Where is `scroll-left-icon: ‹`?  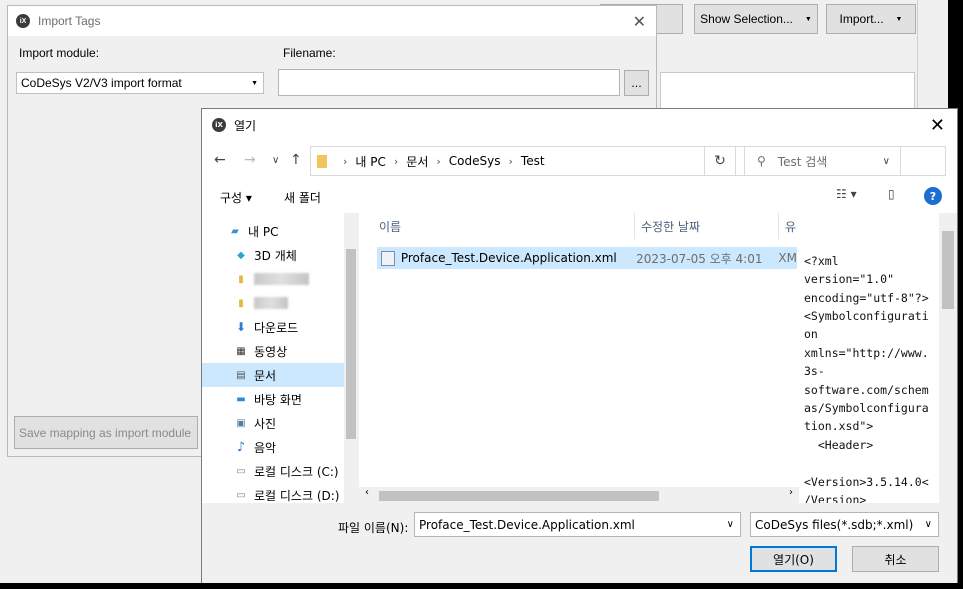
scroll-left-icon: ‹ is located at coordinates (367, 492).